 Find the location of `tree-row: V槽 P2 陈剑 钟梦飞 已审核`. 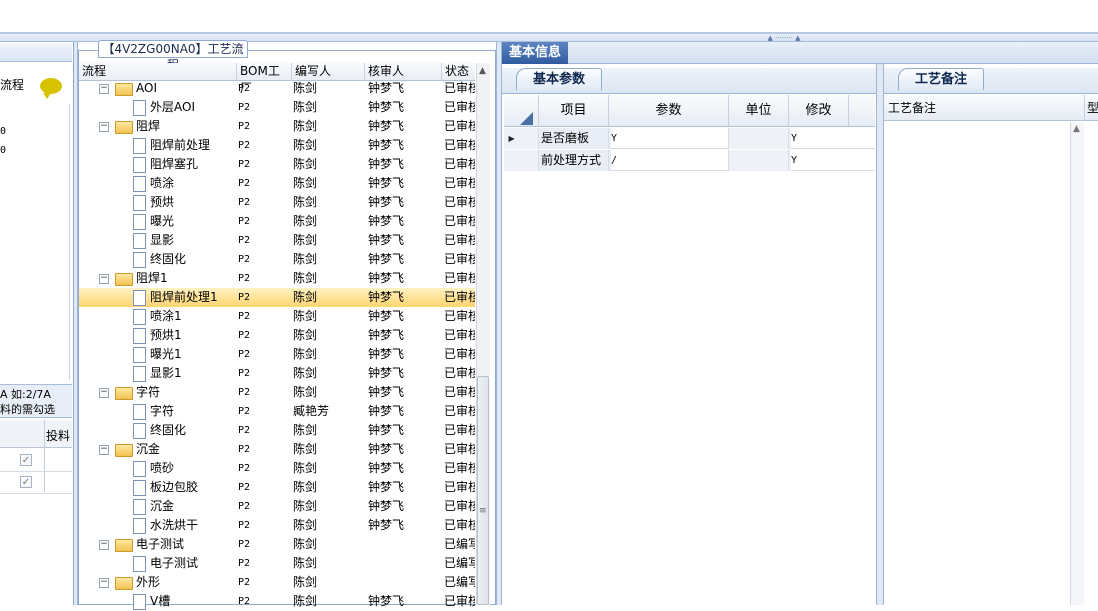

tree-row: V槽 P2 陈剑 钟梦飞 已审核 is located at coordinates (277, 601).